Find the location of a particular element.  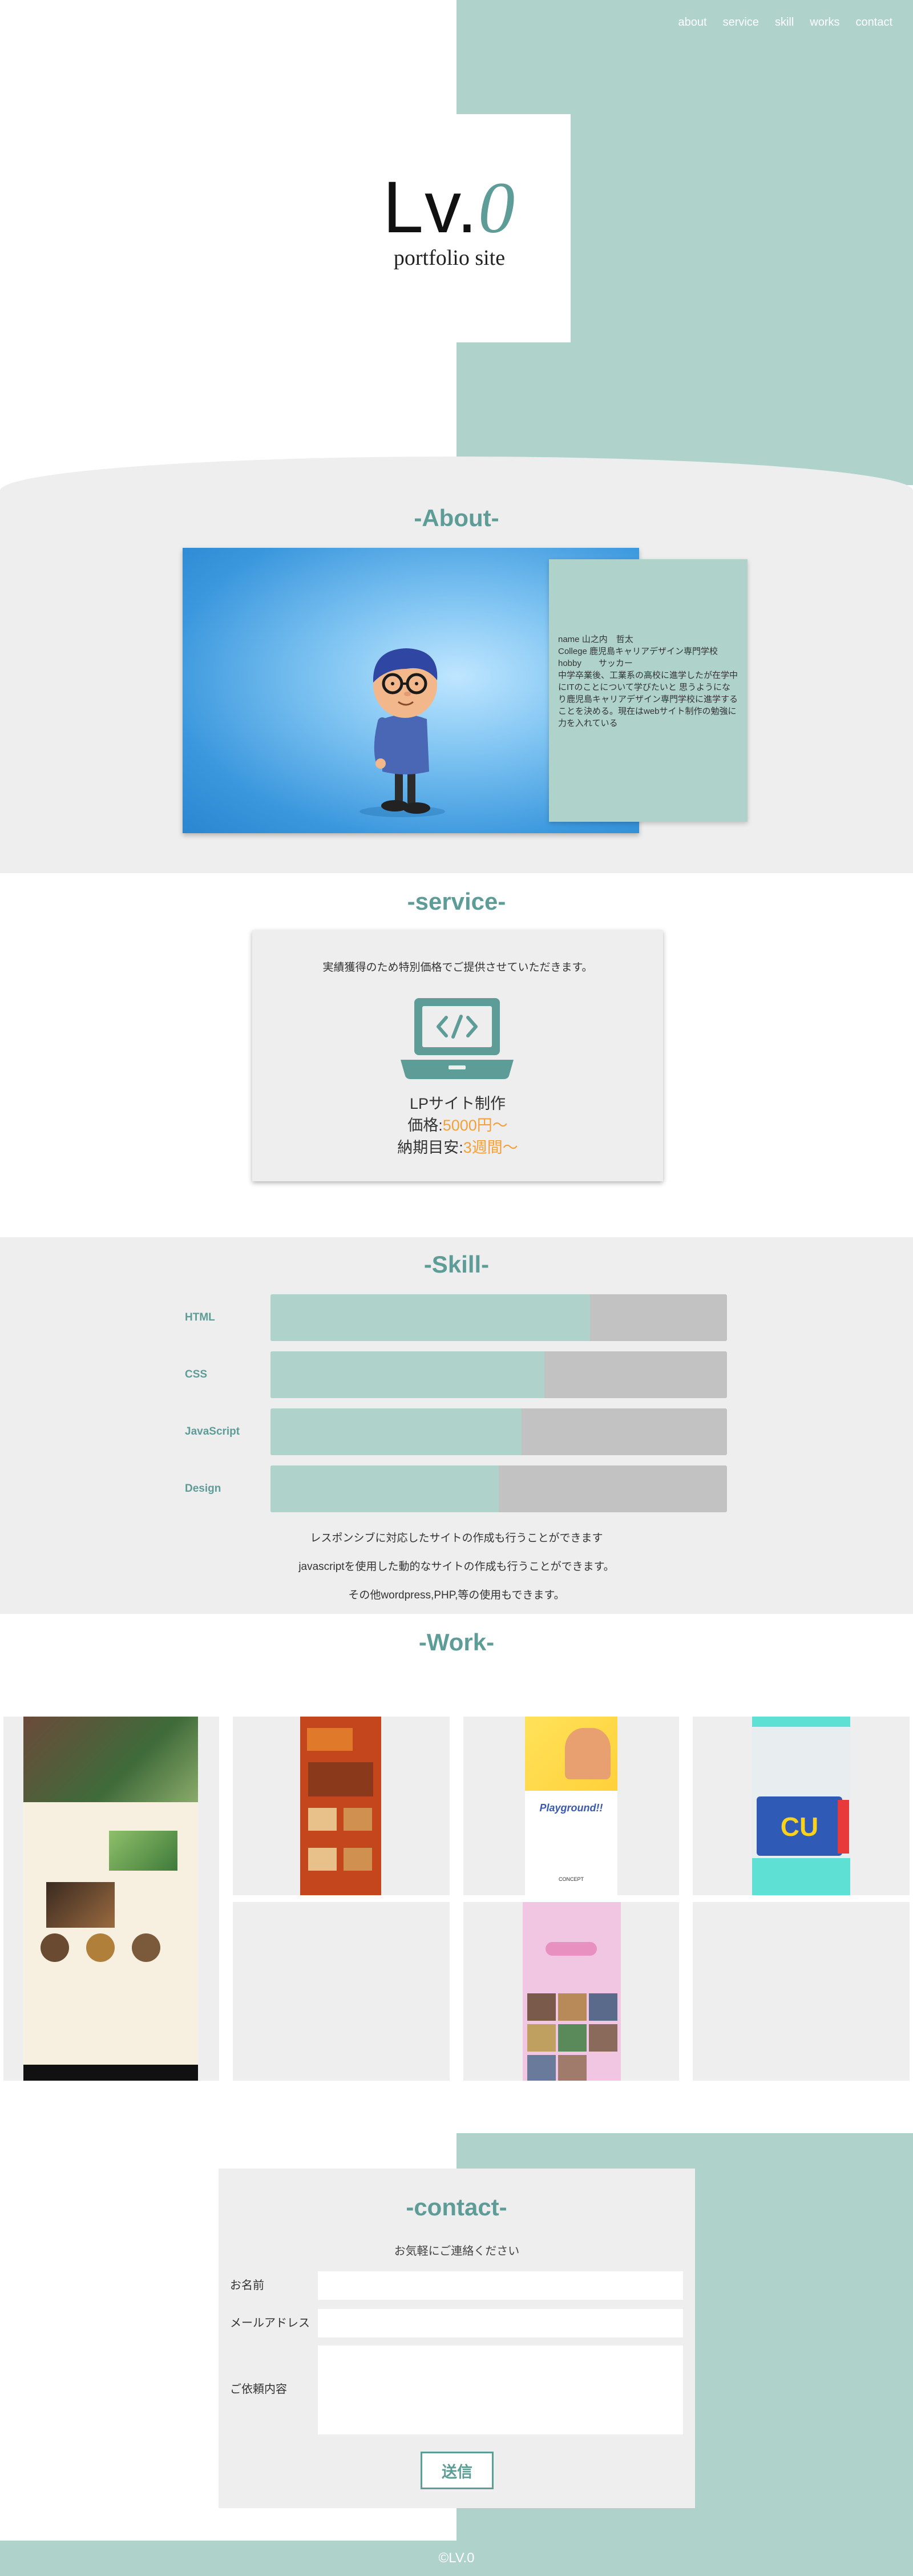

logo-main-text: Lv. is located at coordinates (430, 207).